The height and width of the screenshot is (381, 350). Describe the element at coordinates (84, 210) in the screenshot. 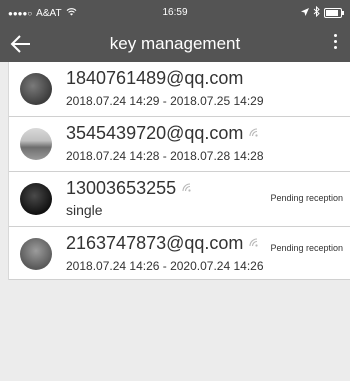

I see `key-validity: single` at that location.